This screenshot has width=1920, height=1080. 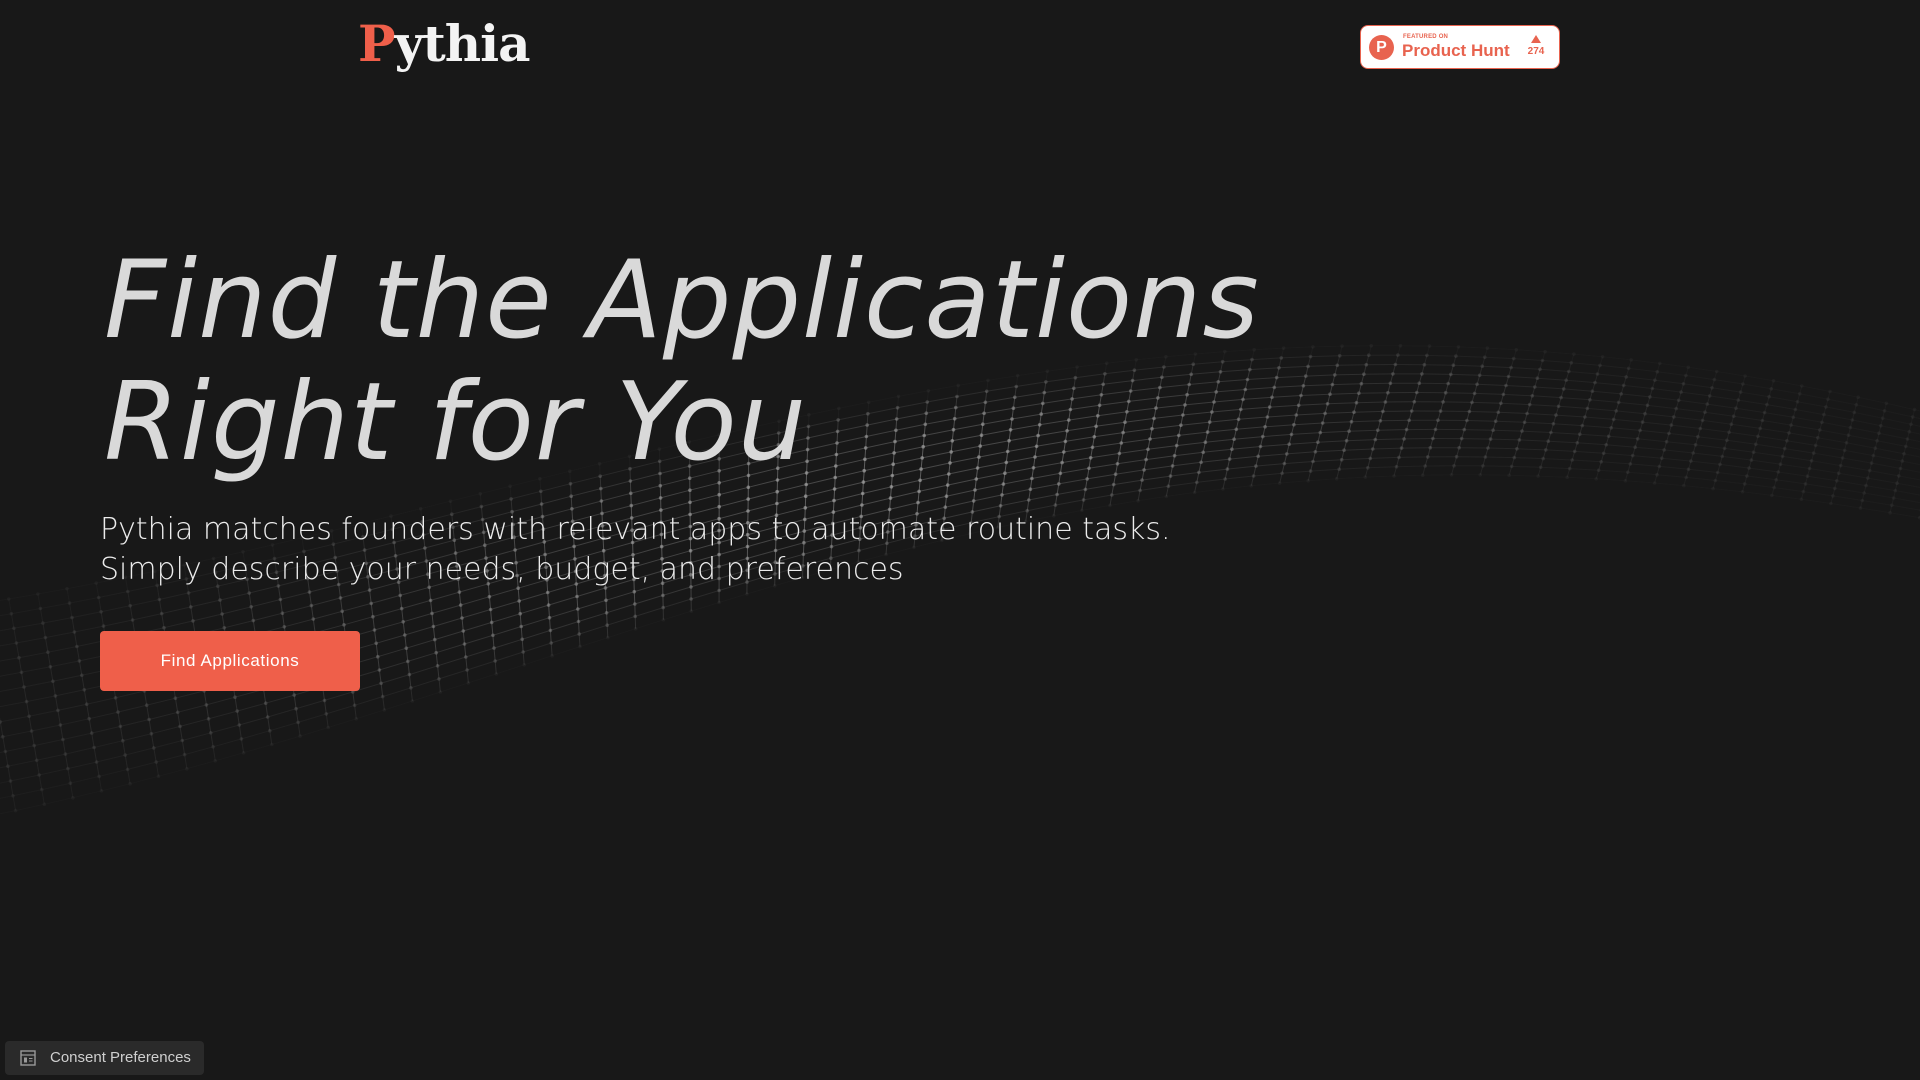 What do you see at coordinates (1426, 37) in the screenshot?
I see `product-hunt-featured-text: FEATURED ON` at bounding box center [1426, 37].